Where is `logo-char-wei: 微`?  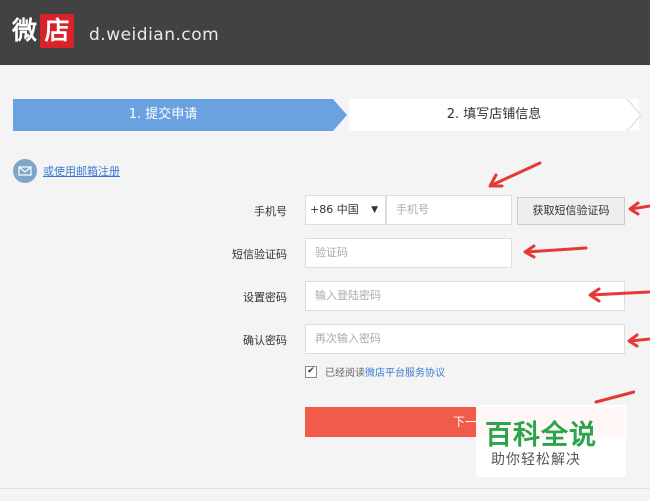 logo-char-wei: 微 is located at coordinates (25, 30).